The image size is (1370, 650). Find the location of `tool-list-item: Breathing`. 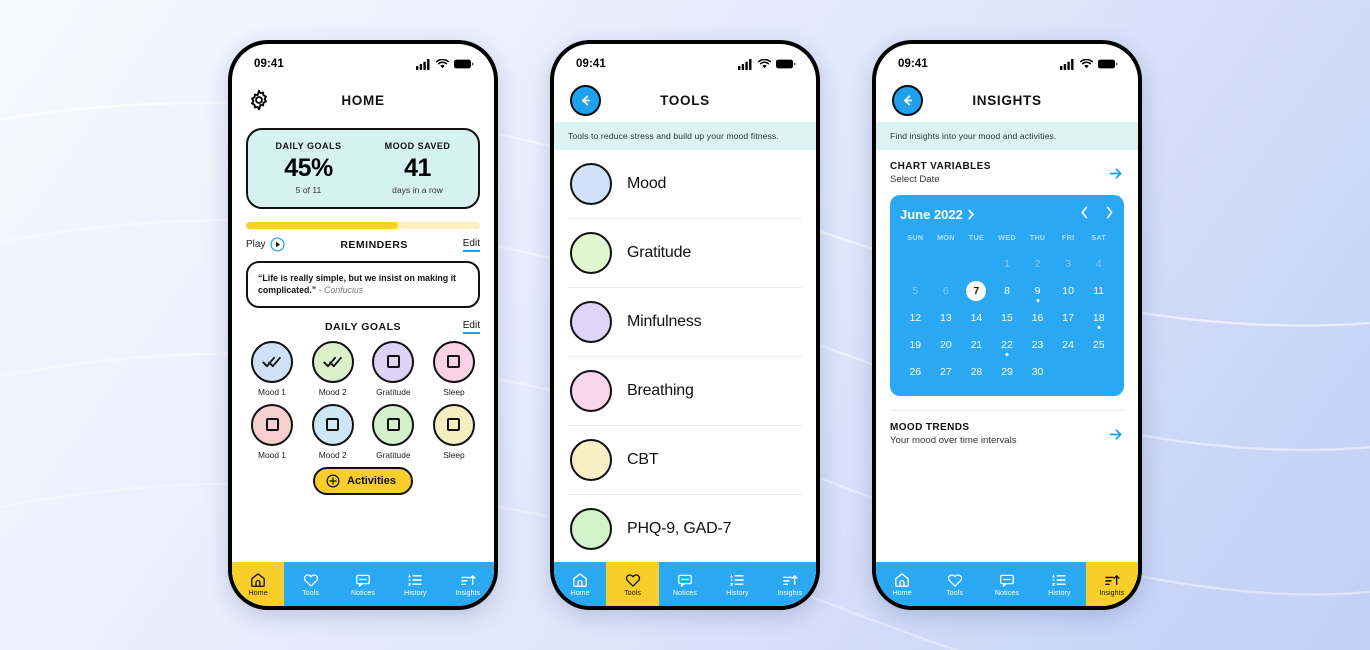

tool-list-item: Breathing is located at coordinates (685, 391).